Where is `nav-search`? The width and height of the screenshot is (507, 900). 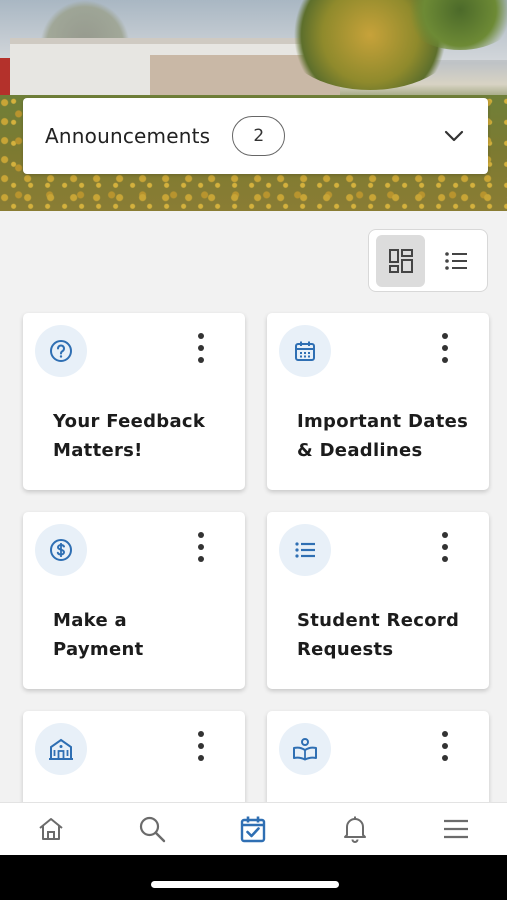
nav-search is located at coordinates (152, 829).